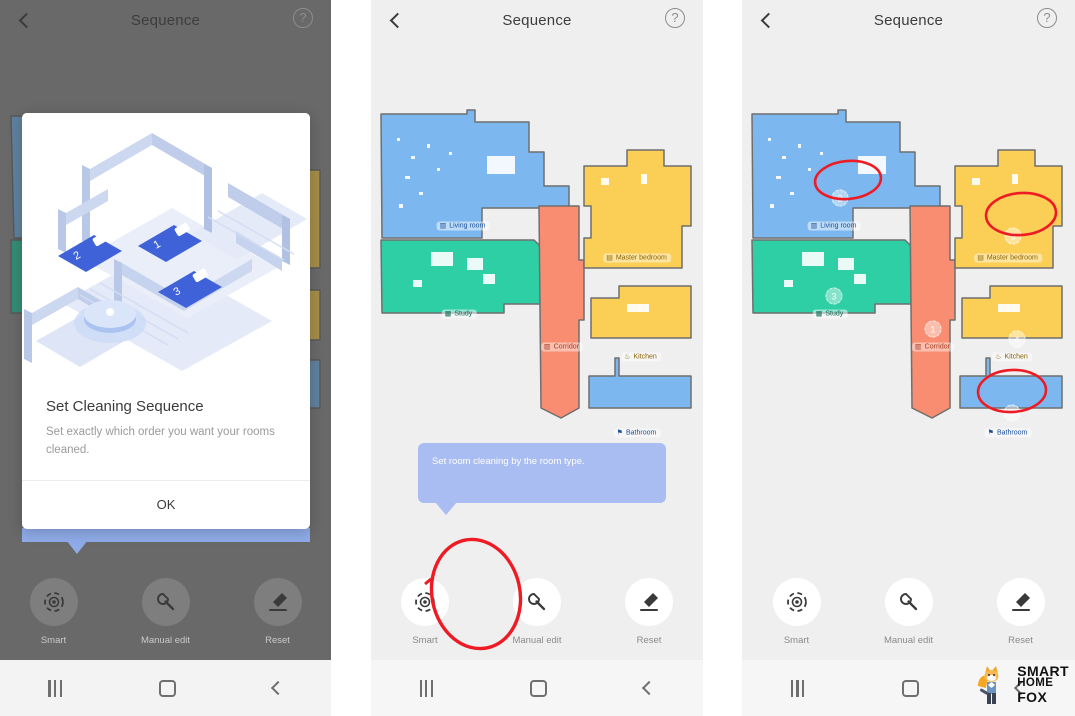 The height and width of the screenshot is (716, 1075). I want to click on manual-edit-tool-label: Manual edit, so click(165, 640).